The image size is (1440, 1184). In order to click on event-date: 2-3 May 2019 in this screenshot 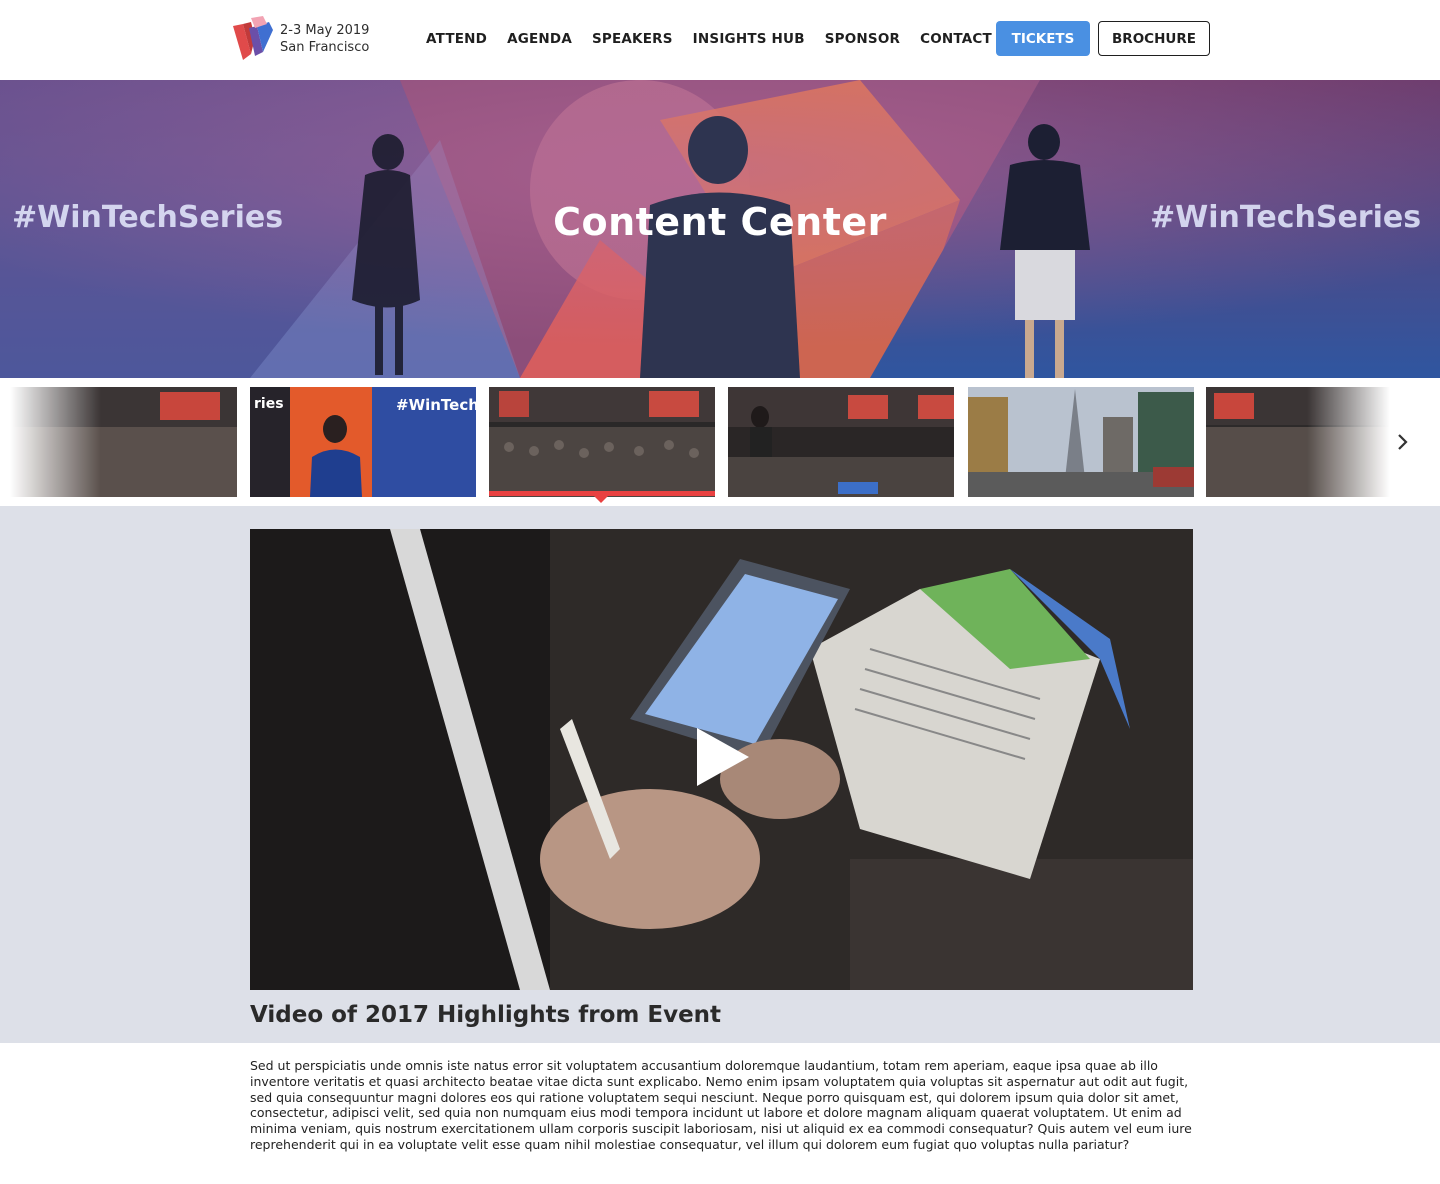, I will do `click(325, 30)`.